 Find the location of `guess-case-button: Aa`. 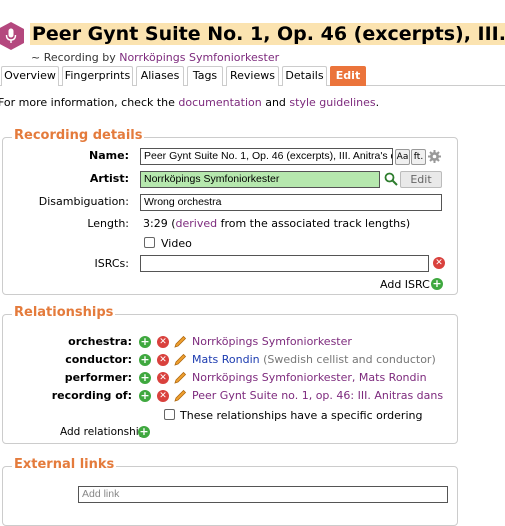

guess-case-button: Aa is located at coordinates (402, 157).